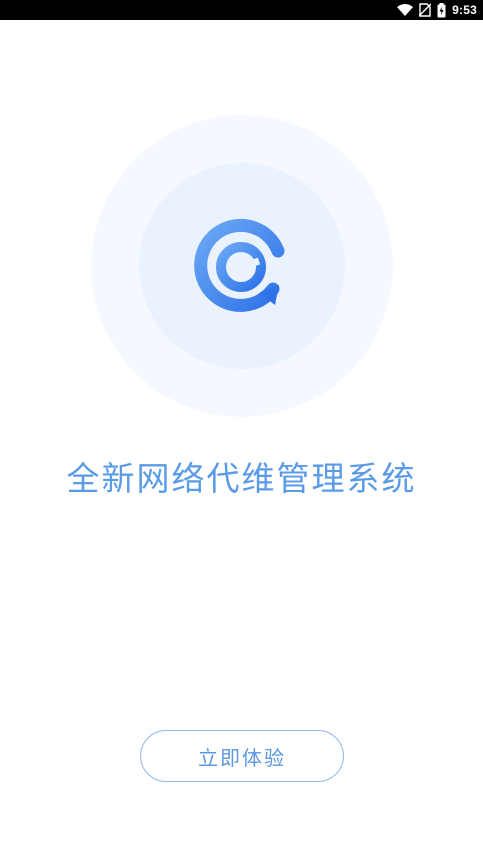  What do you see at coordinates (242, 756) in the screenshot?
I see `start-experience-button: 立即体验` at bounding box center [242, 756].